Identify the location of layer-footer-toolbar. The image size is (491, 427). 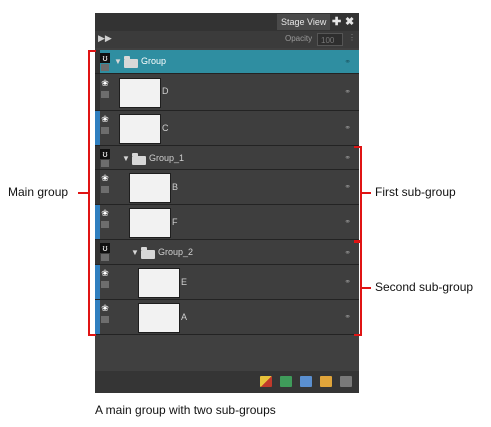
(227, 382).